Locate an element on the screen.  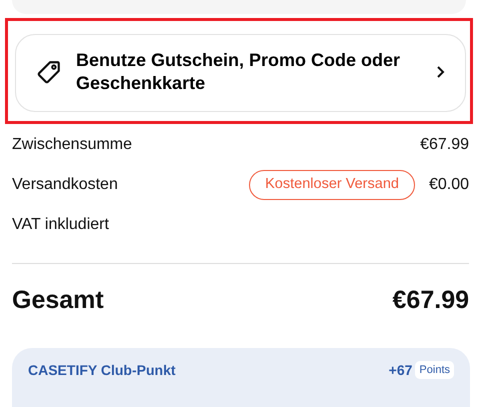
club-title: CASETIFY Club-Punkt is located at coordinates (102, 370).